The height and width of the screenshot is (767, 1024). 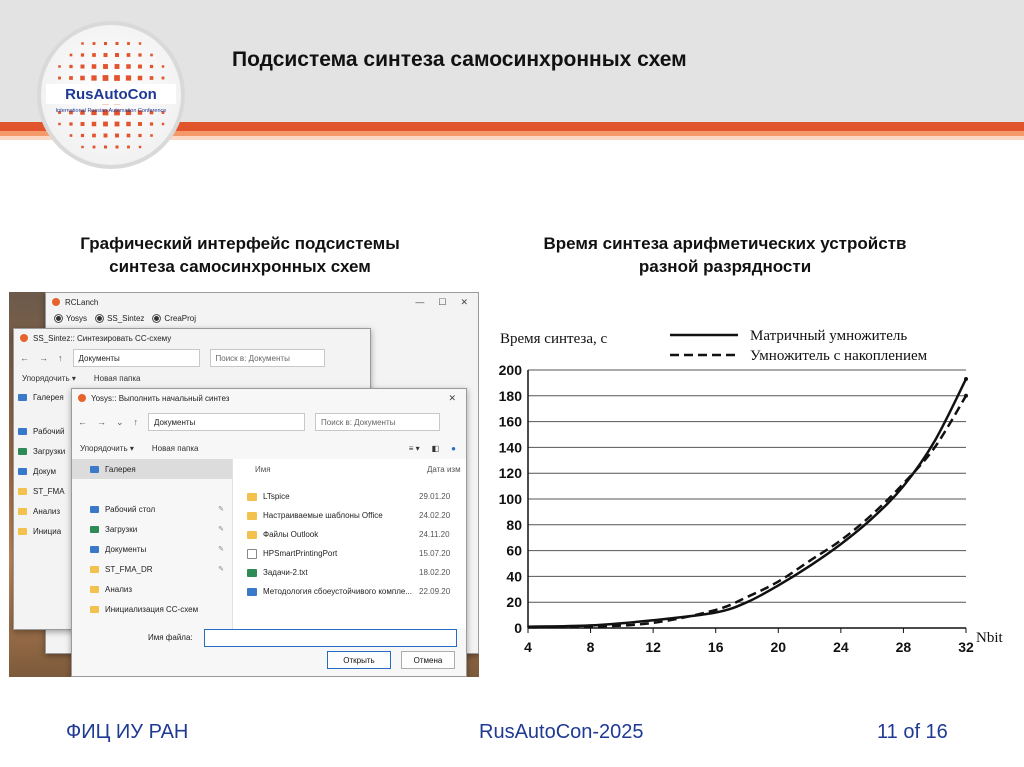 What do you see at coordinates (561, 732) in the screenshot?
I see `footer-conference: RusAutoCon-2025` at bounding box center [561, 732].